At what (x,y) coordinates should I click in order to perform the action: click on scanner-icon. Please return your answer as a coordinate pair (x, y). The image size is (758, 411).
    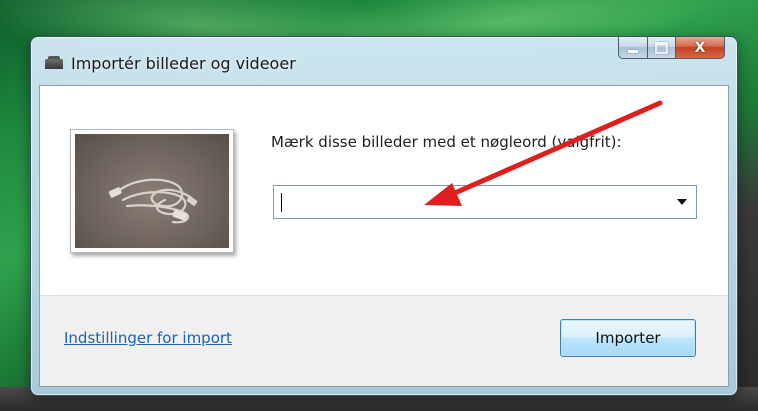
    Looking at the image, I should click on (54, 62).